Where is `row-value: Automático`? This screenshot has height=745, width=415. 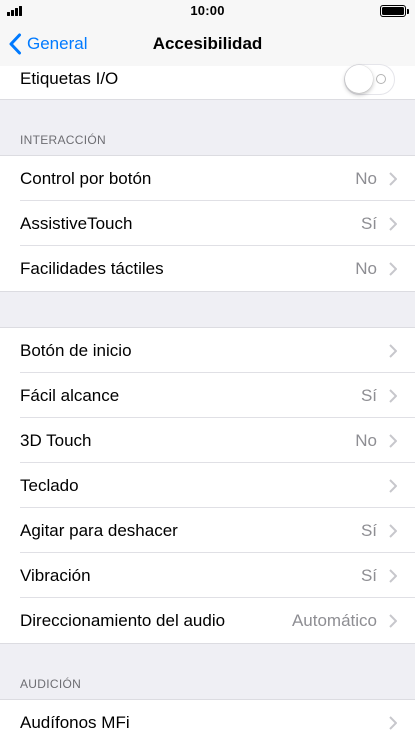
row-value: Automático is located at coordinates (334, 620).